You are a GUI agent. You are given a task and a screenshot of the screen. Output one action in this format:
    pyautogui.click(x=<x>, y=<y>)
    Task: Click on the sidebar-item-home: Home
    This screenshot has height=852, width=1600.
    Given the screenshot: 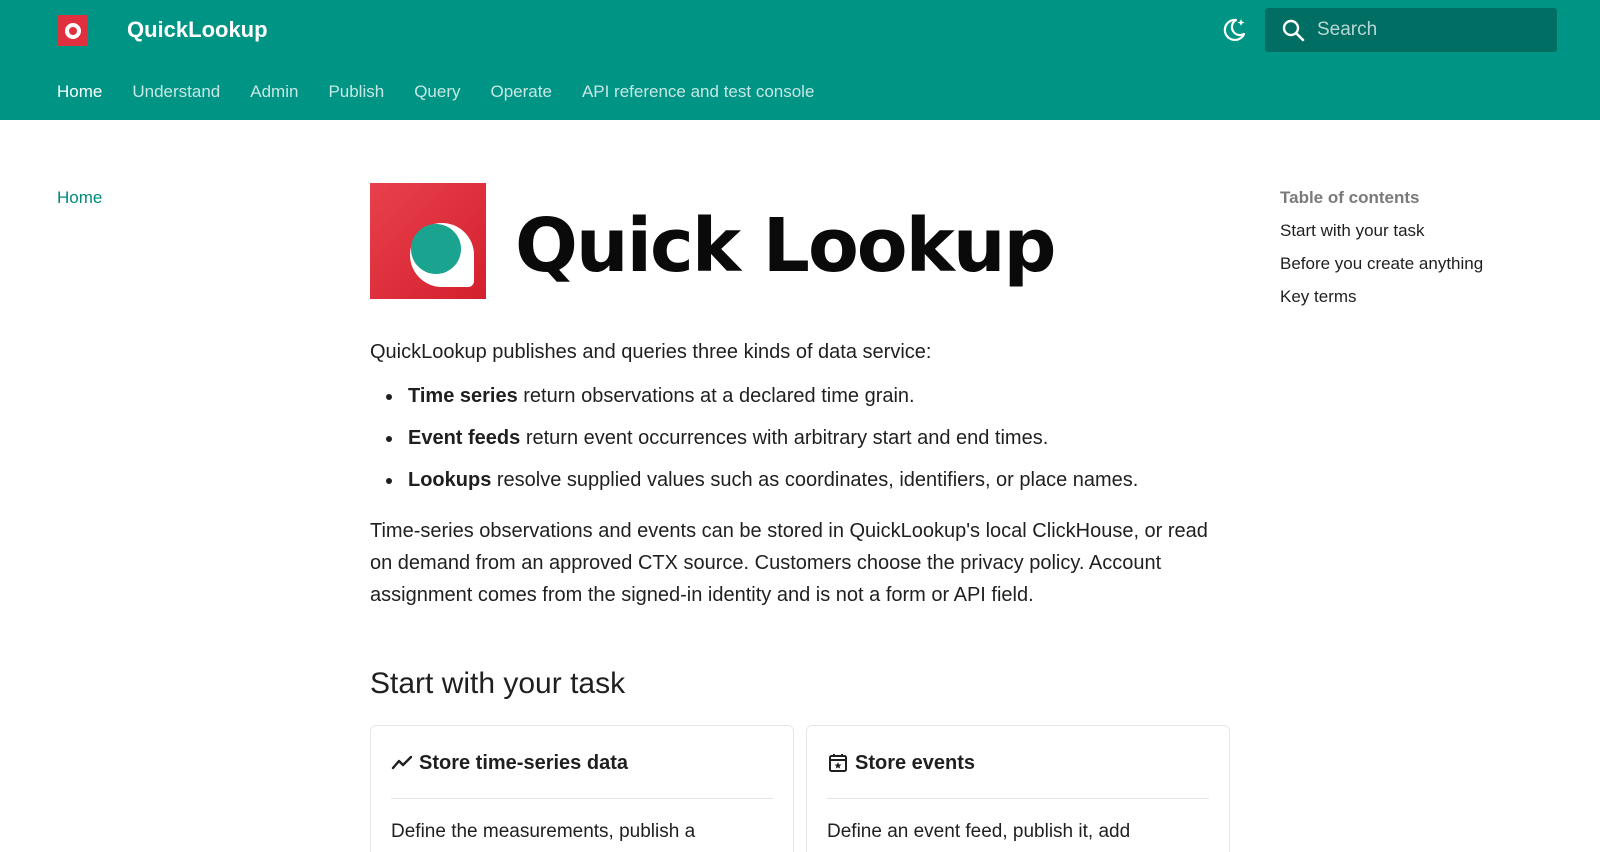 What is the action you would take?
    pyautogui.click(x=79, y=198)
    